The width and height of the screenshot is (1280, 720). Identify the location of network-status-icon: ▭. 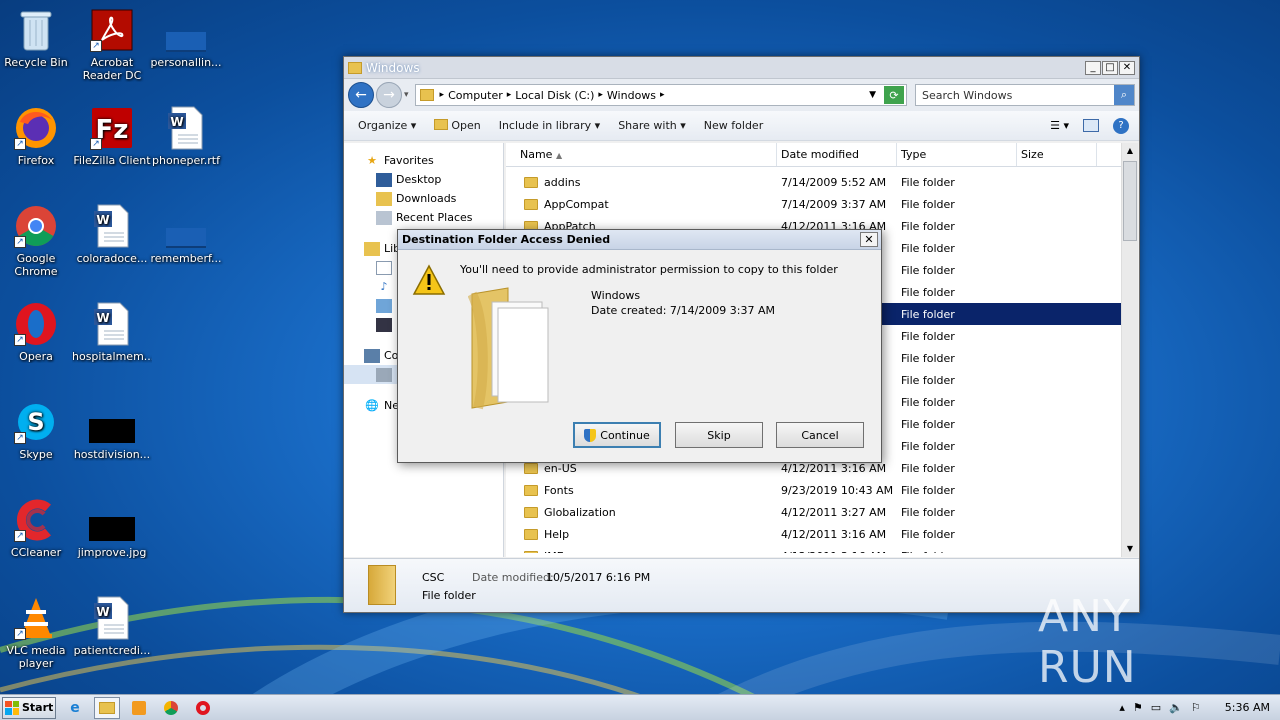
(1156, 707).